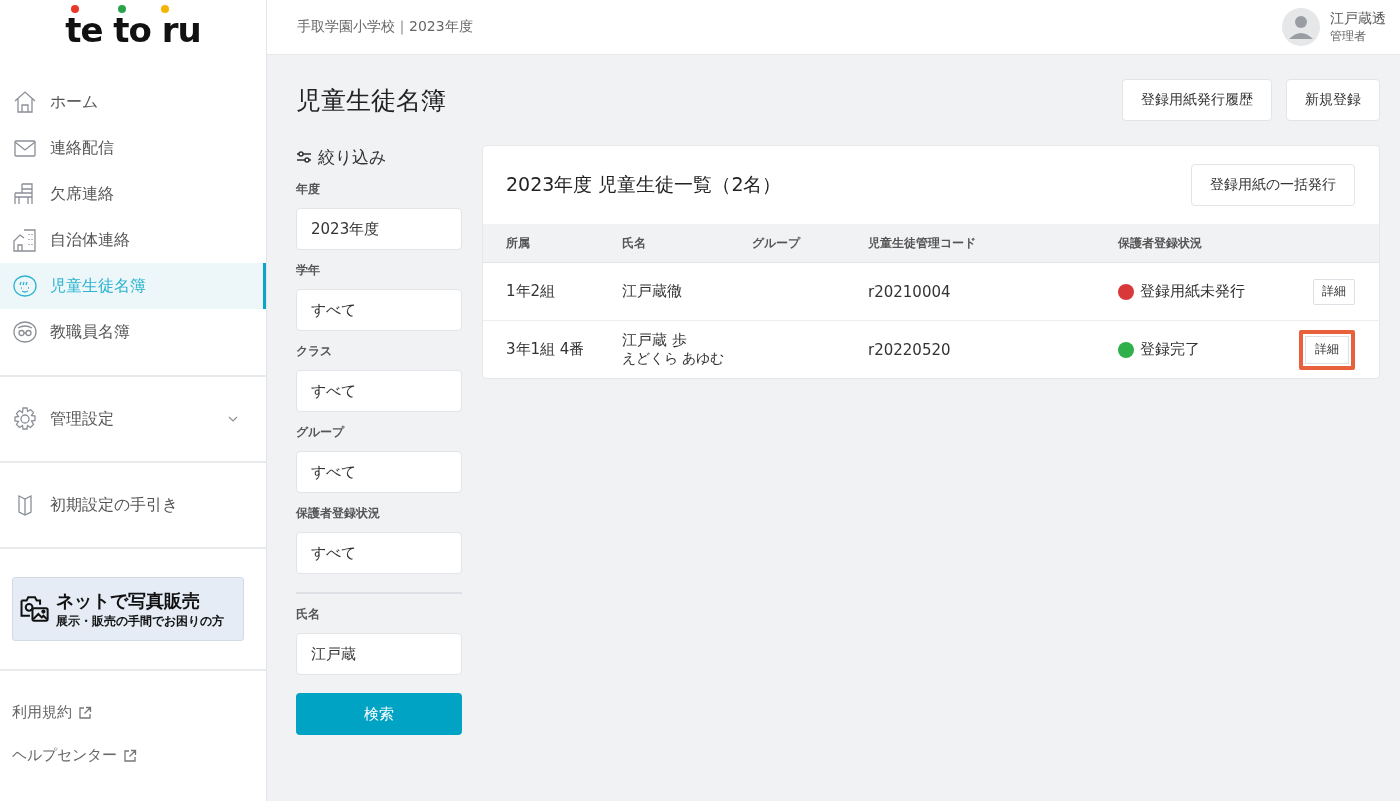  I want to click on filter-title: 絞り込み, so click(352, 157).